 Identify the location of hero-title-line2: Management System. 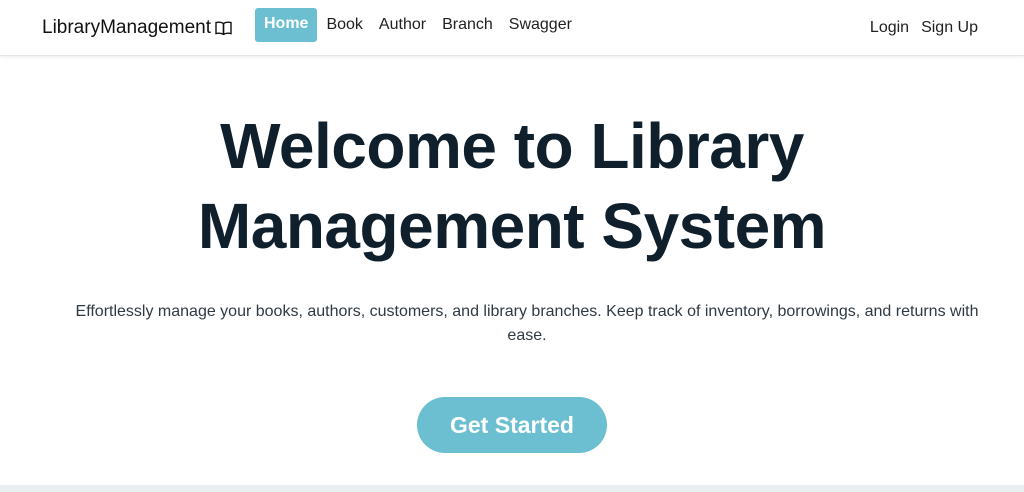
(512, 226).